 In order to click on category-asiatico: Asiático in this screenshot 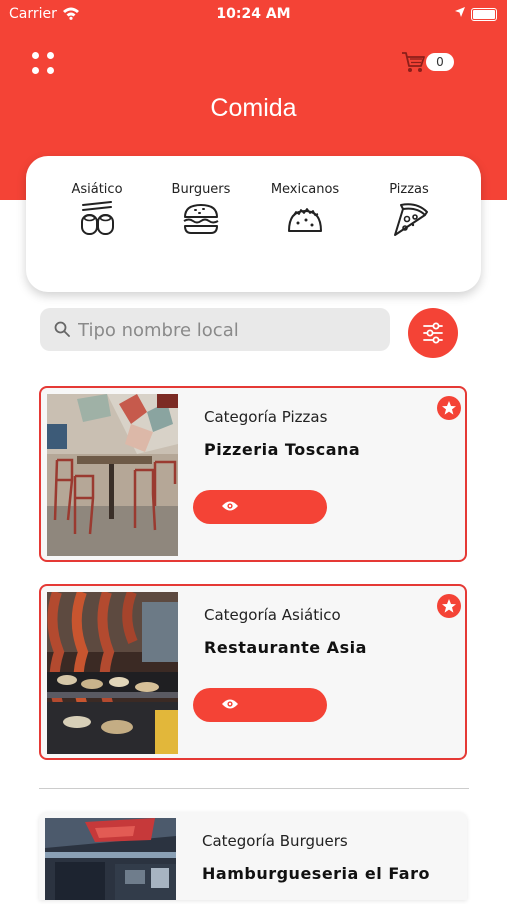, I will do `click(97, 209)`.